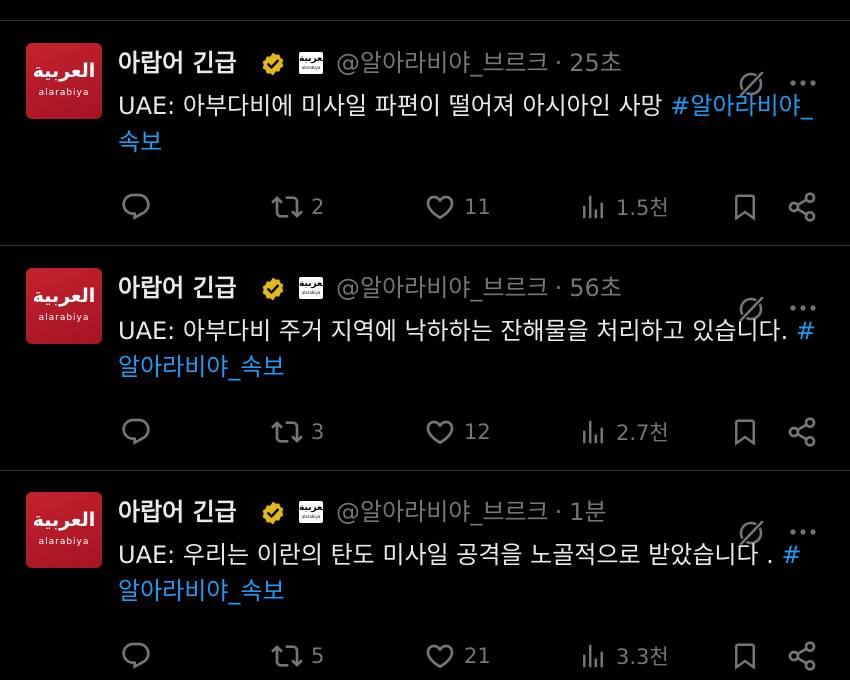 The image size is (850, 680). What do you see at coordinates (318, 207) in the screenshot?
I see `retweet-count: 2` at bounding box center [318, 207].